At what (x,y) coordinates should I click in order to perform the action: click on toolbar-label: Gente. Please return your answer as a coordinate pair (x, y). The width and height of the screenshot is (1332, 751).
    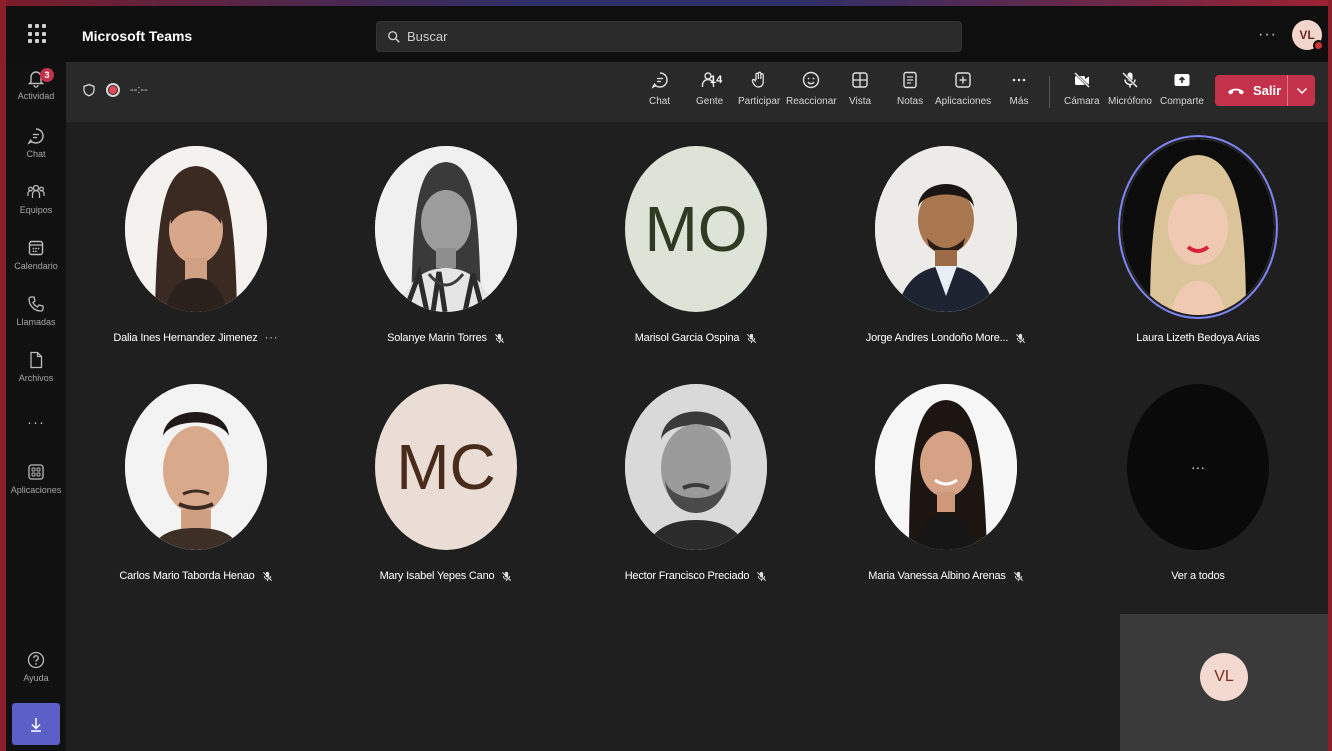
    Looking at the image, I should click on (710, 101).